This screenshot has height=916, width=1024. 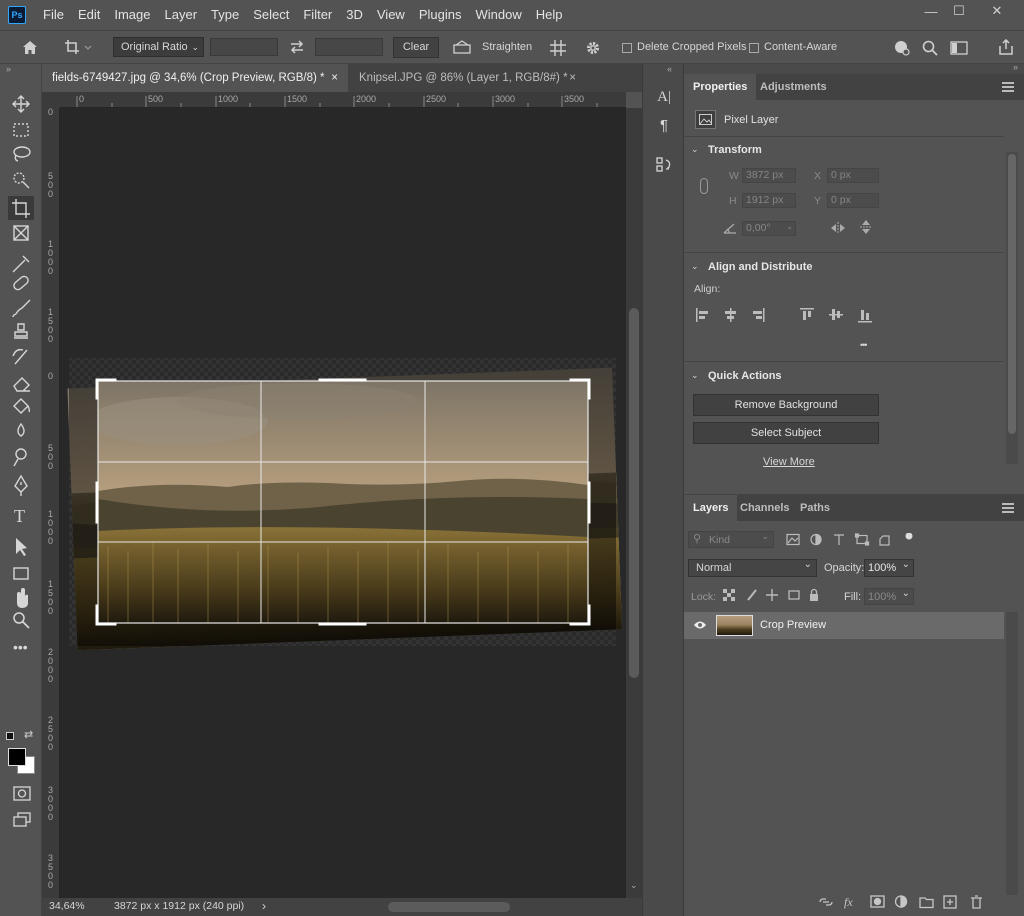 I want to click on collapse-panels-icon: «, so click(x=669, y=69).